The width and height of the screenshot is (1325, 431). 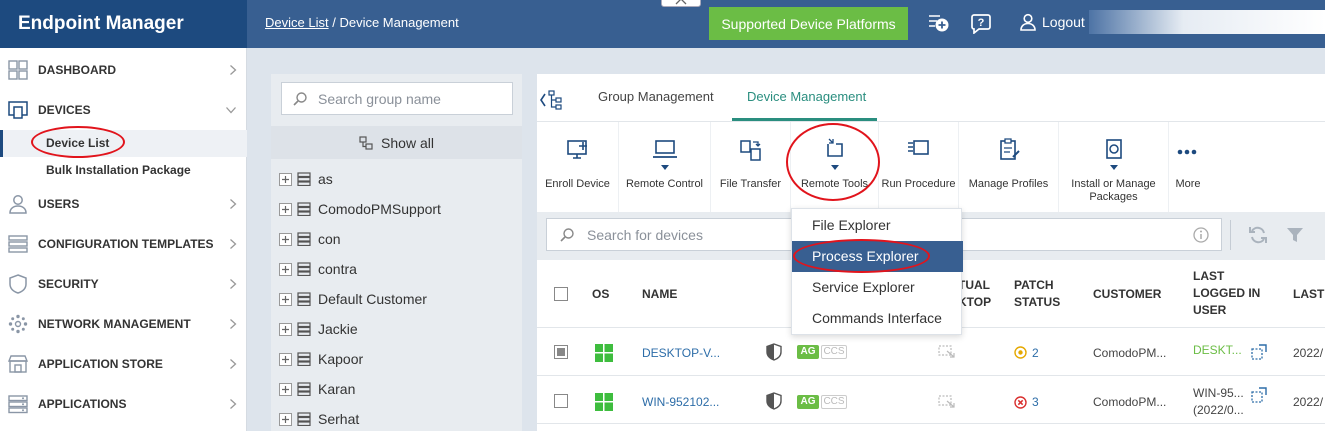 I want to click on tab-bar: Group Management Device Management, so click(x=931, y=98).